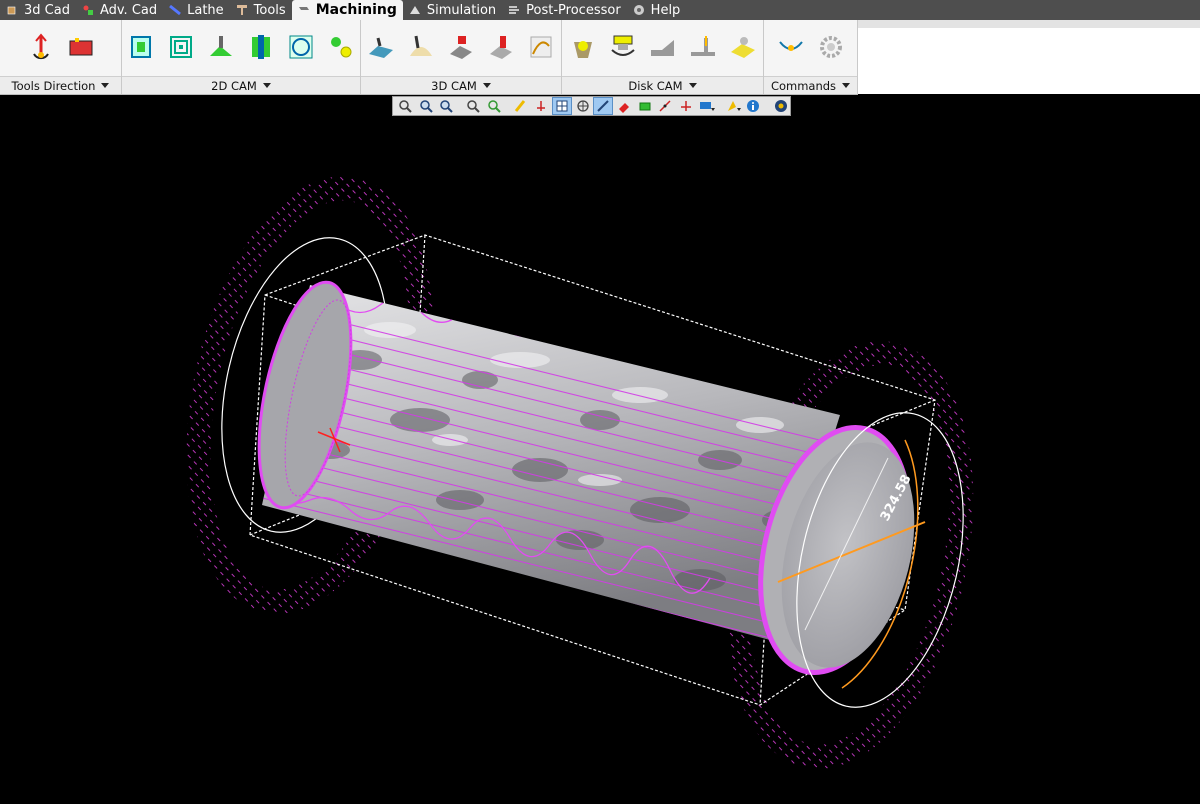 The image size is (1200, 804). What do you see at coordinates (461, 85) in the screenshot?
I see `ribbon-group-label: 3D CAM` at bounding box center [461, 85].